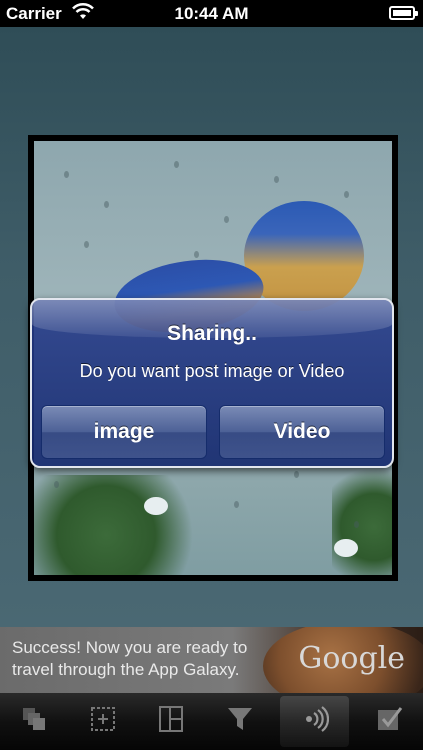 The image size is (423, 750). What do you see at coordinates (403, 13) in the screenshot?
I see `battery-icon` at bounding box center [403, 13].